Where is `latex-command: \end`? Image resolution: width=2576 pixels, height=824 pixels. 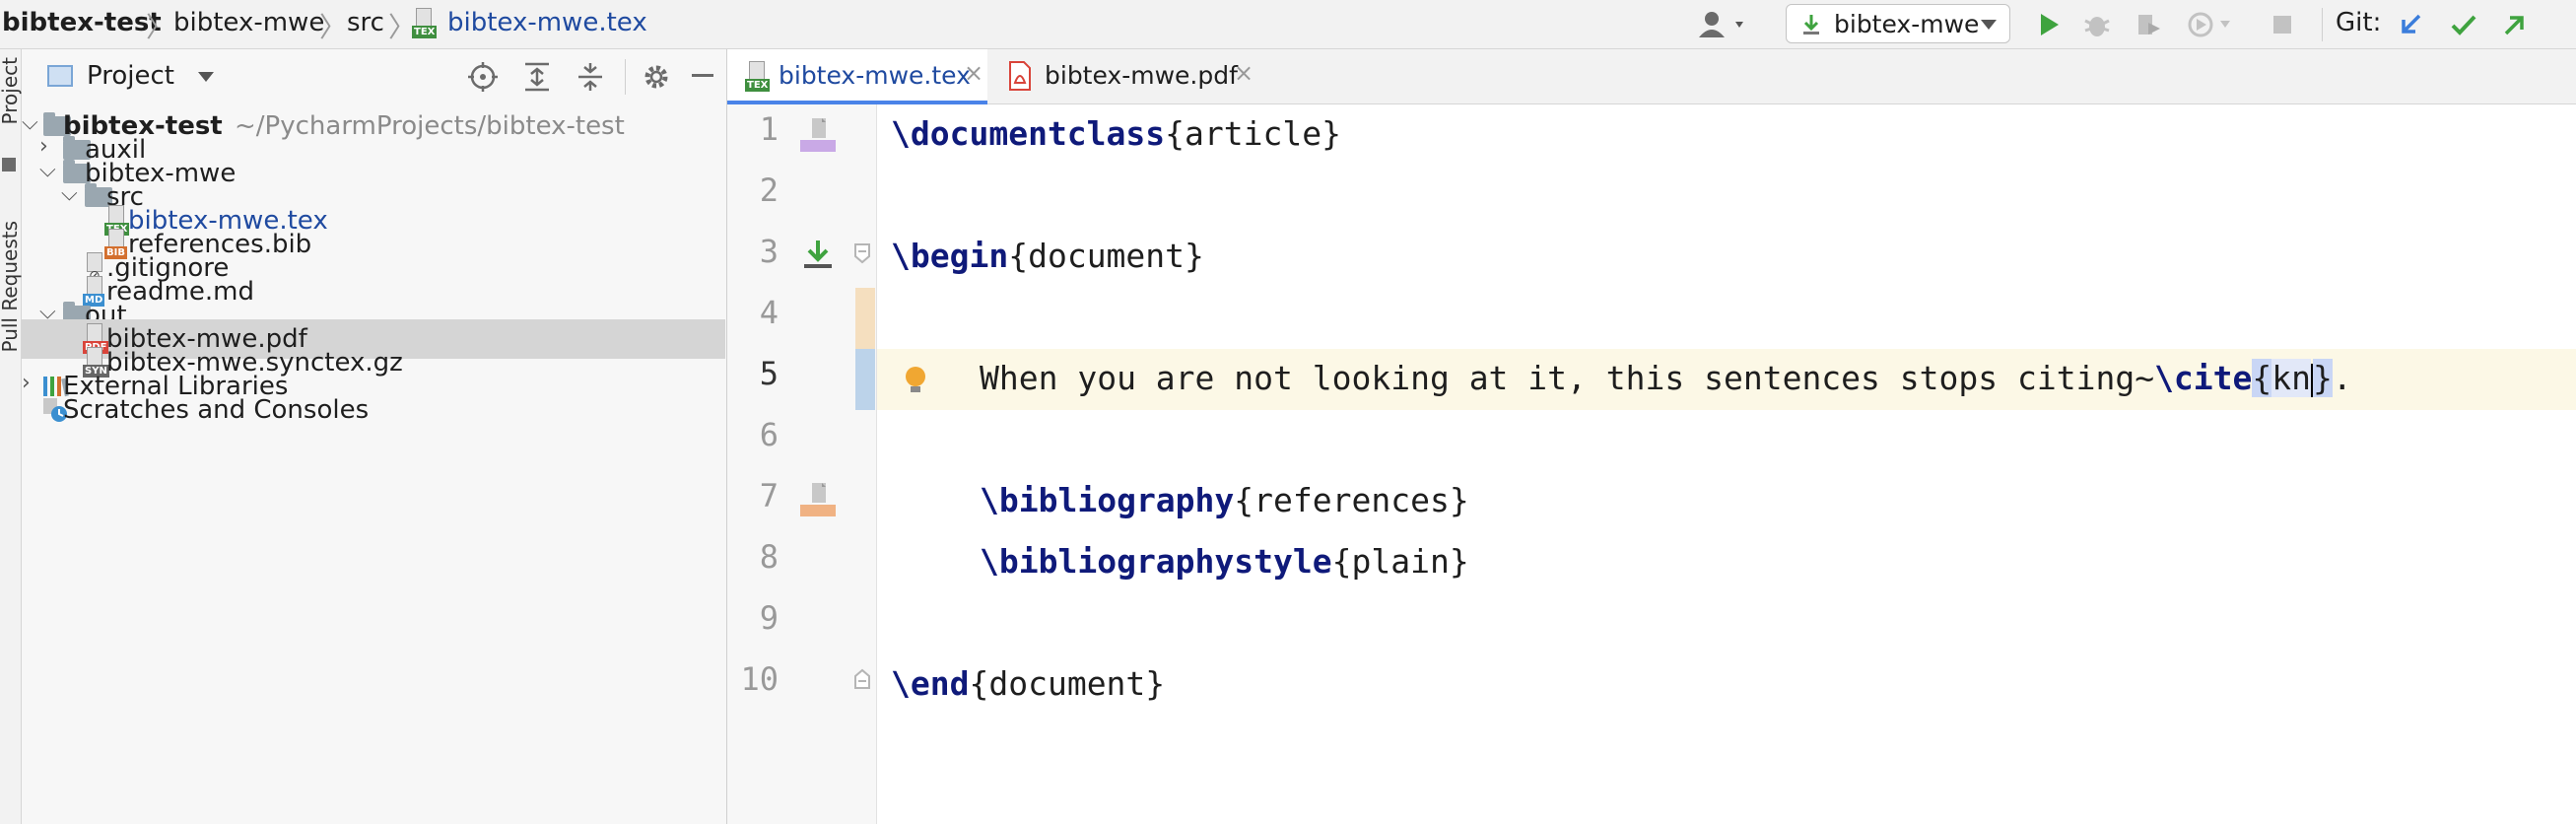
latex-command: \end is located at coordinates (930, 683).